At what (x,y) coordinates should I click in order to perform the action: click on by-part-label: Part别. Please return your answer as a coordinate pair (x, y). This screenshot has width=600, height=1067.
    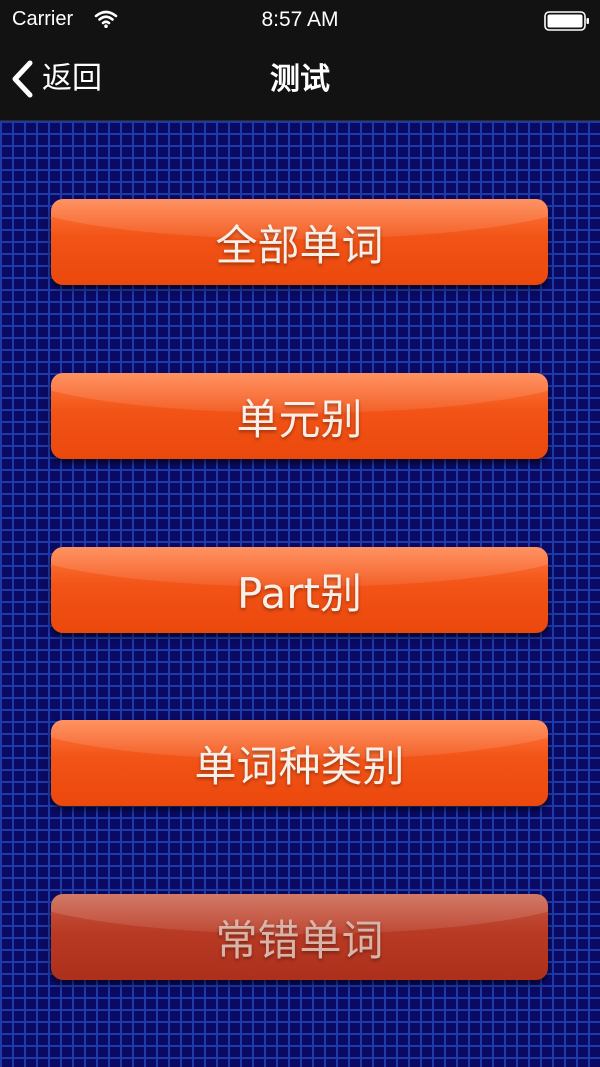
    Looking at the image, I should click on (299, 593).